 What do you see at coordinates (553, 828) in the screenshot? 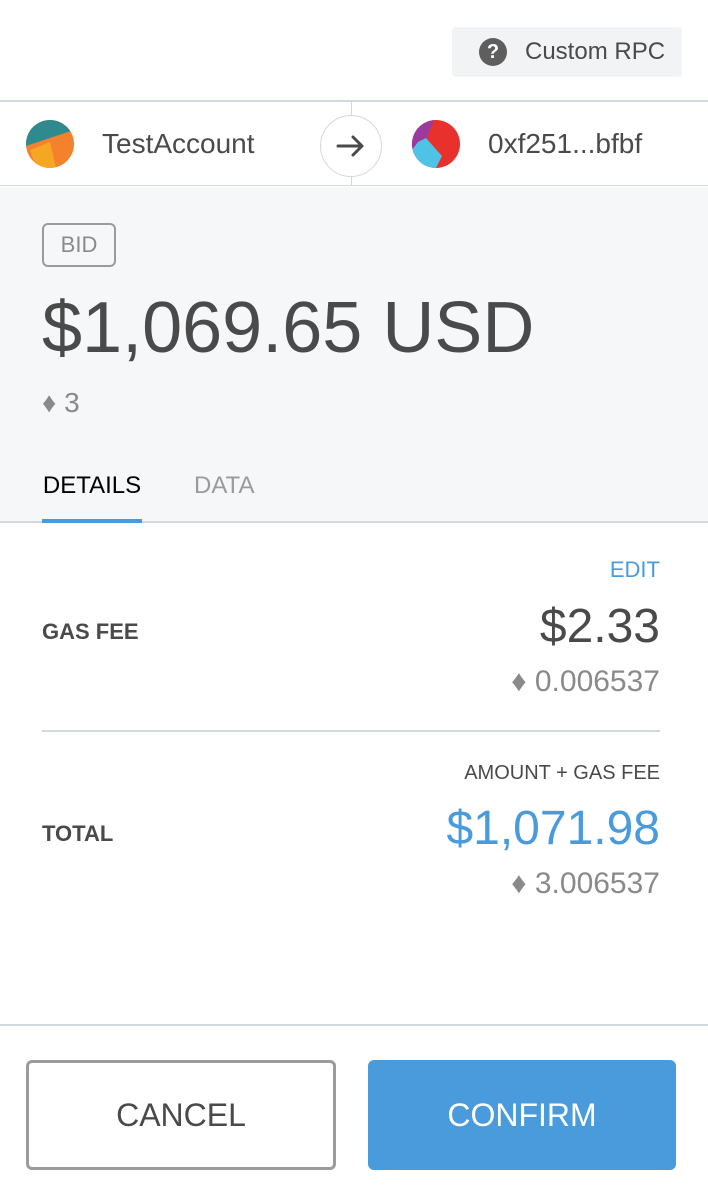
I see `total-fiat: $1,071.98` at bounding box center [553, 828].